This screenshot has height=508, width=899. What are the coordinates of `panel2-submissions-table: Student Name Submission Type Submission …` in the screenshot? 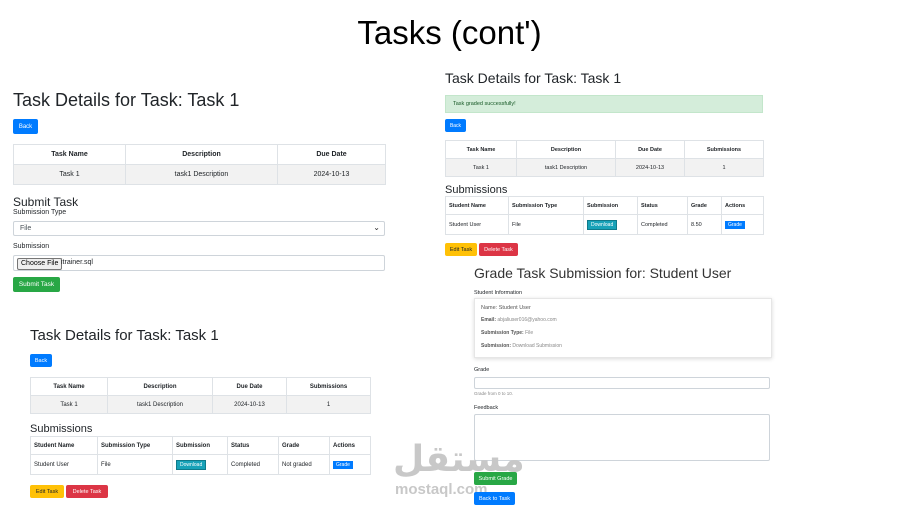 It's located at (200, 455).